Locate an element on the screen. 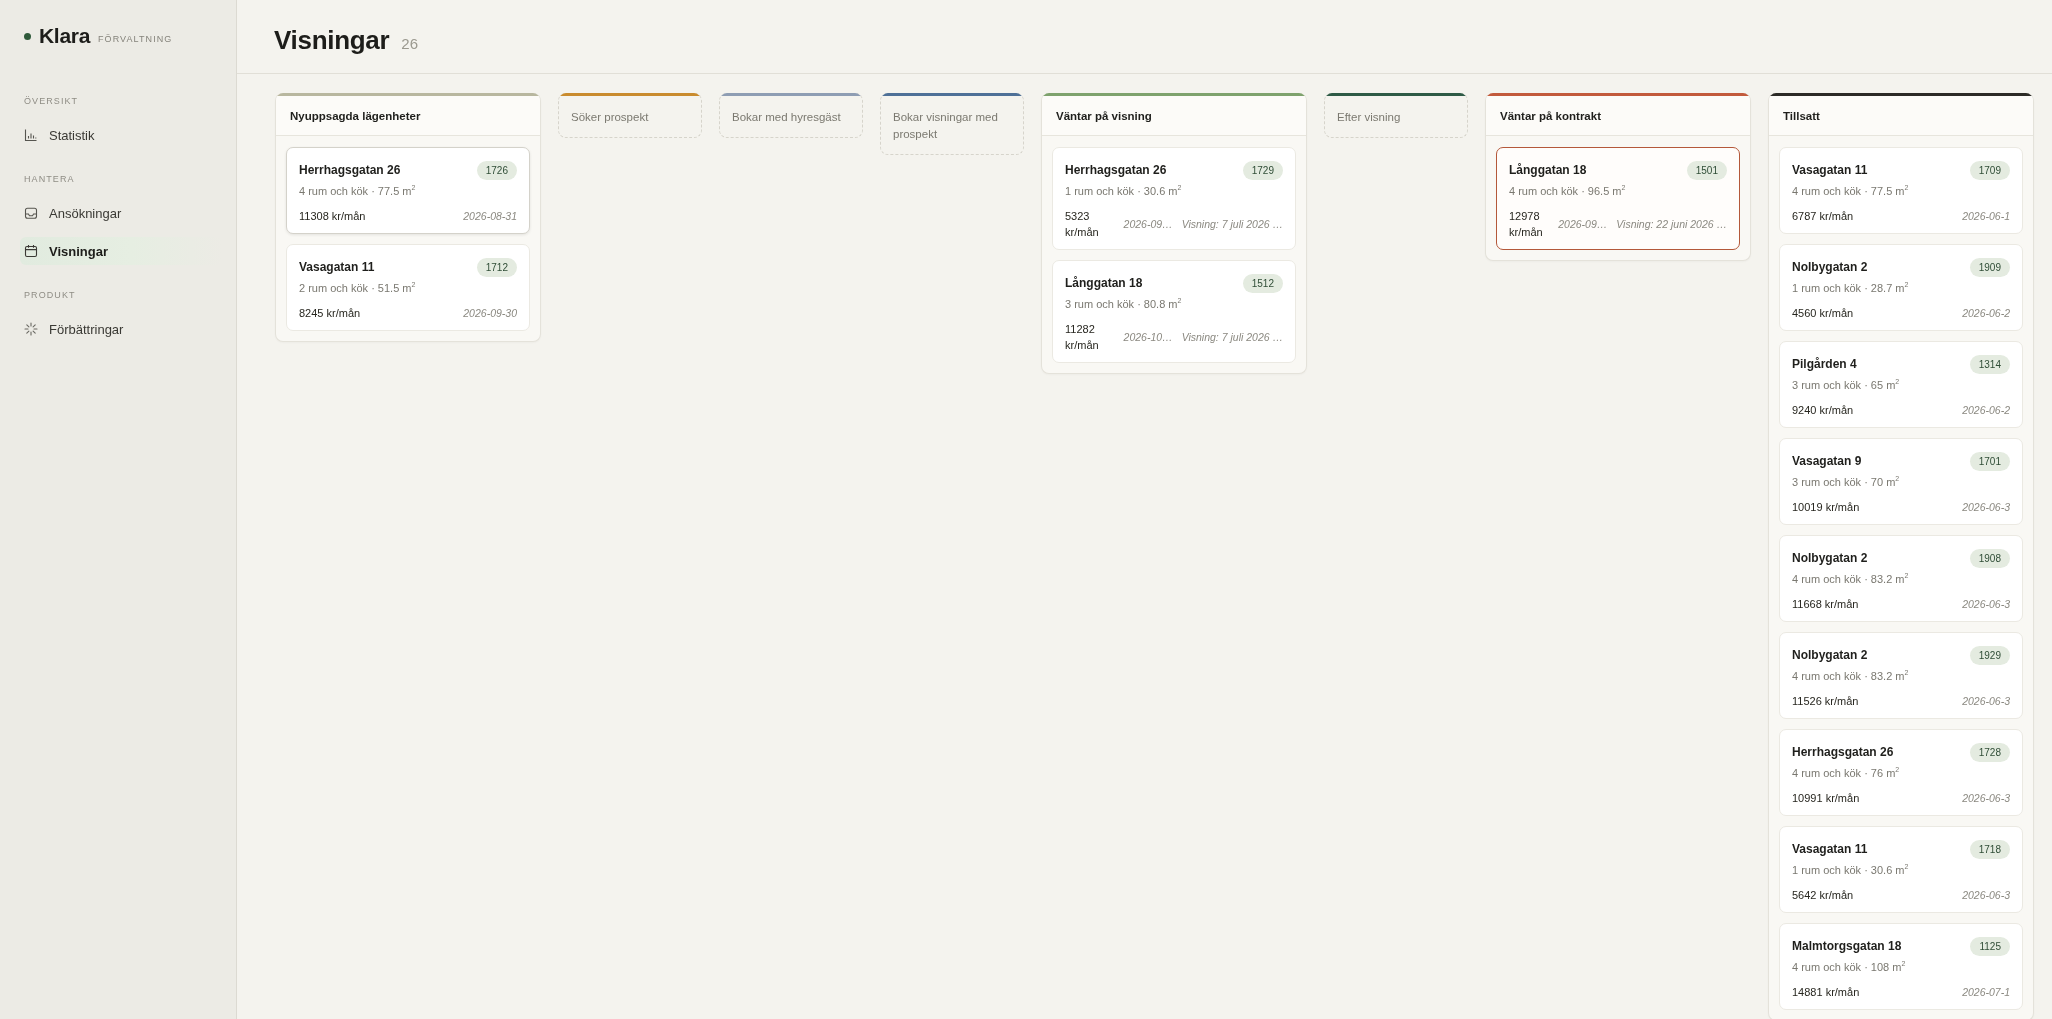 This screenshot has width=2052, height=1019. listing-number-badge: 1909 is located at coordinates (1989, 267).